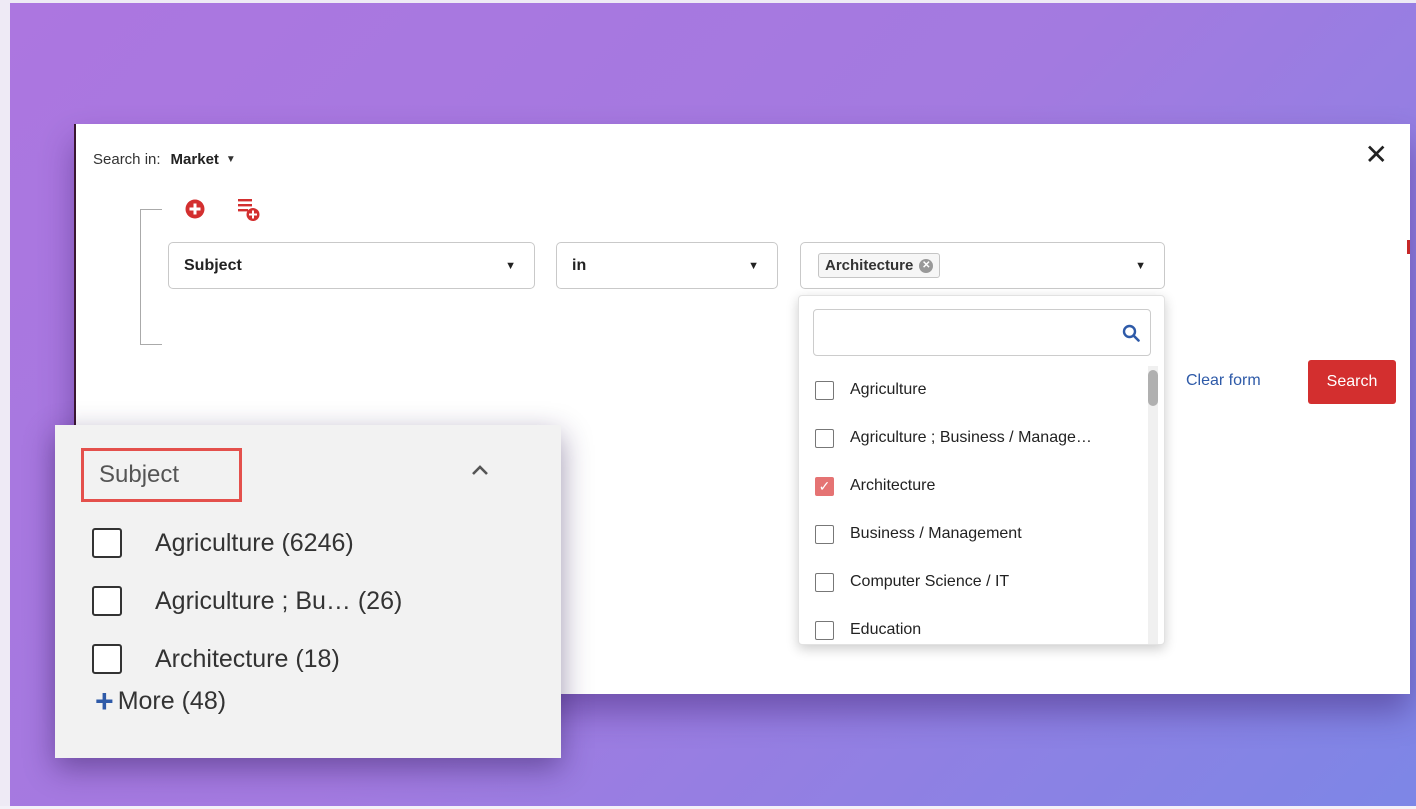 The height and width of the screenshot is (809, 1416). I want to click on option-item: Business / Management, so click(975, 534).